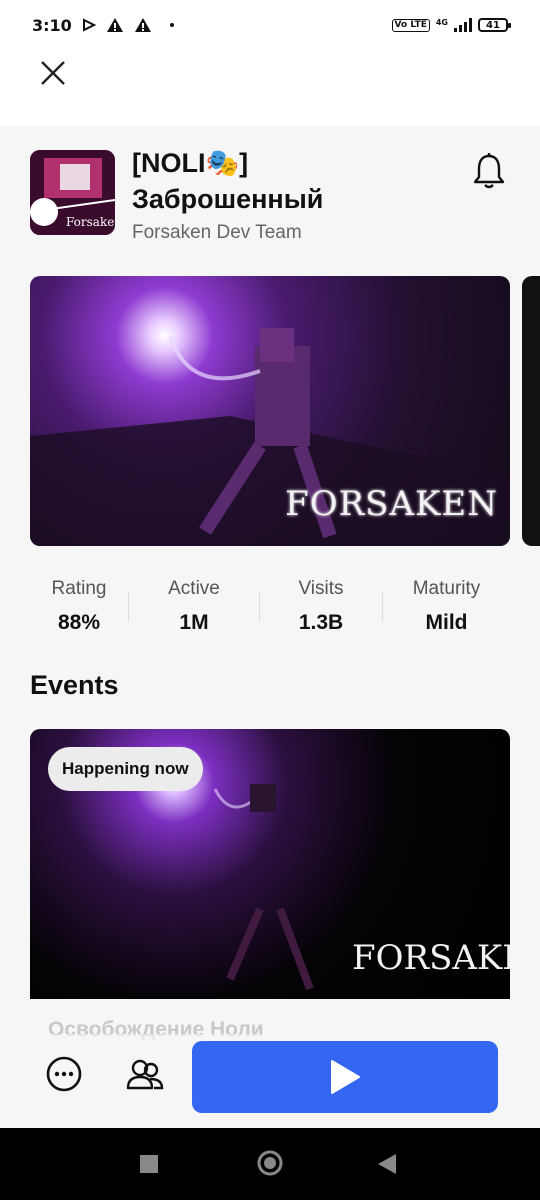  I want to click on stat-maturity: Maturity Mild, so click(446, 608).